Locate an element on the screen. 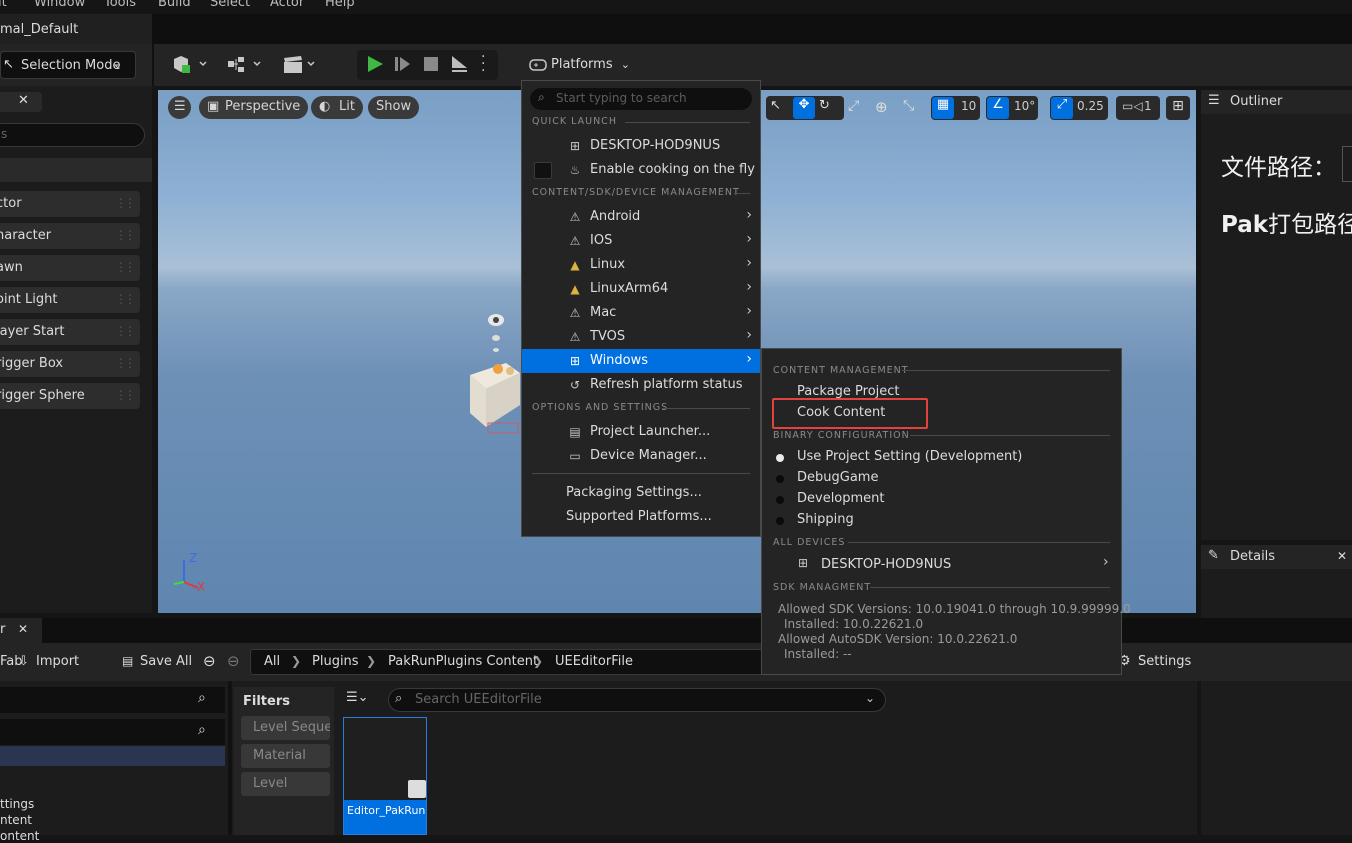 The image size is (1352, 843). config-item: Use Project Setting (Development) is located at coordinates (909, 456).